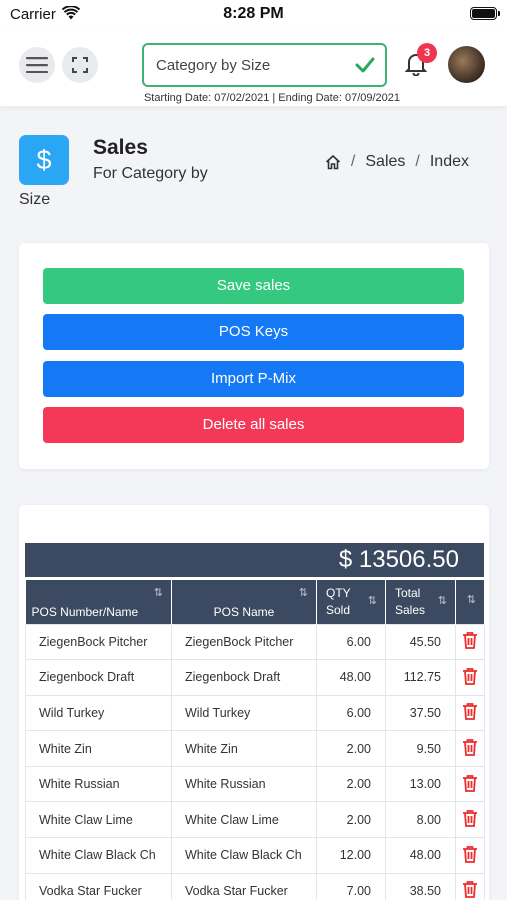  I want to click on col-pos-name: POS Name ⇅, so click(244, 602).